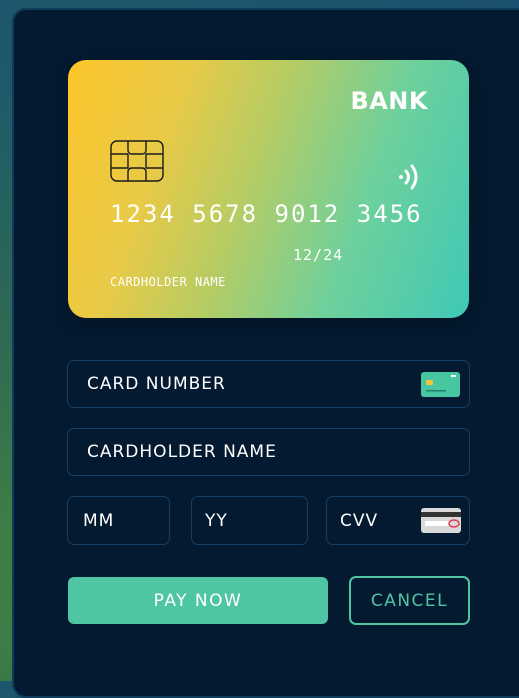  I want to click on credit-card-icon, so click(440, 384).